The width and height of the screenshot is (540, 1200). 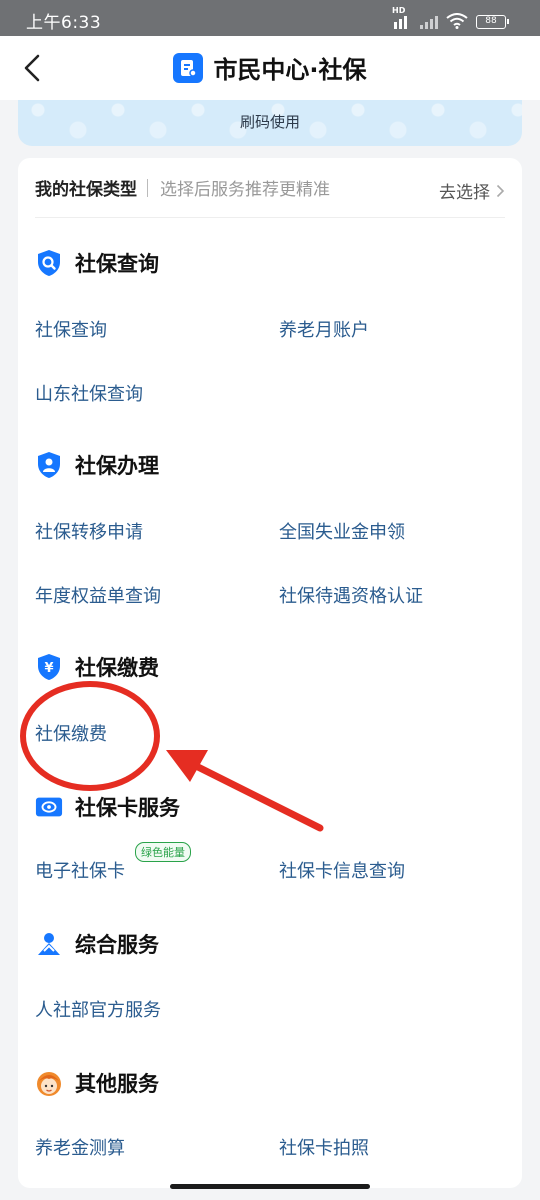 I want to click on cellular-signal-icon: HD, so click(x=402, y=17).